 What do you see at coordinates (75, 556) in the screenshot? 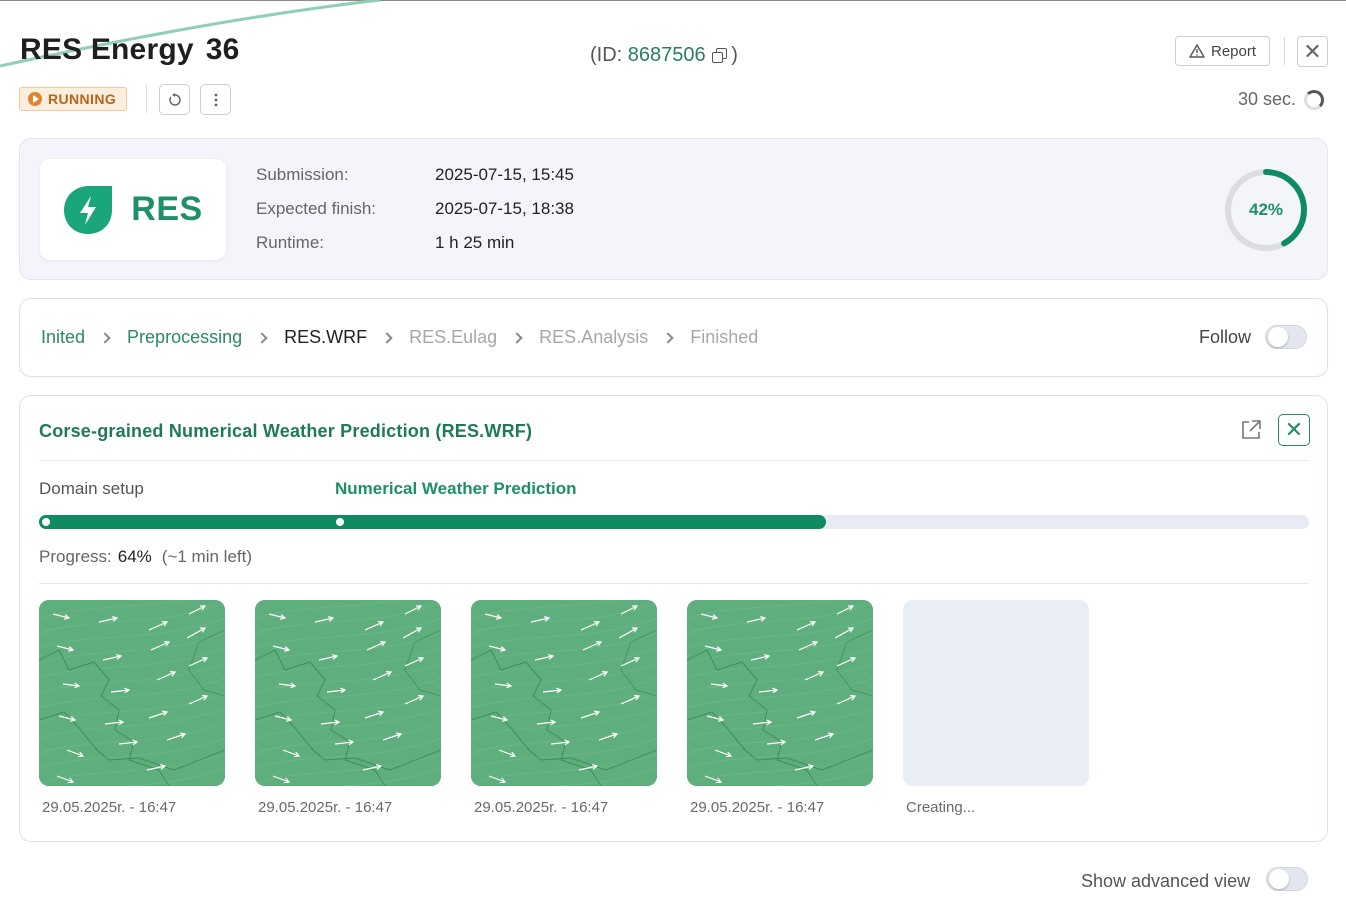
I see `progress-label: Progress:` at bounding box center [75, 556].